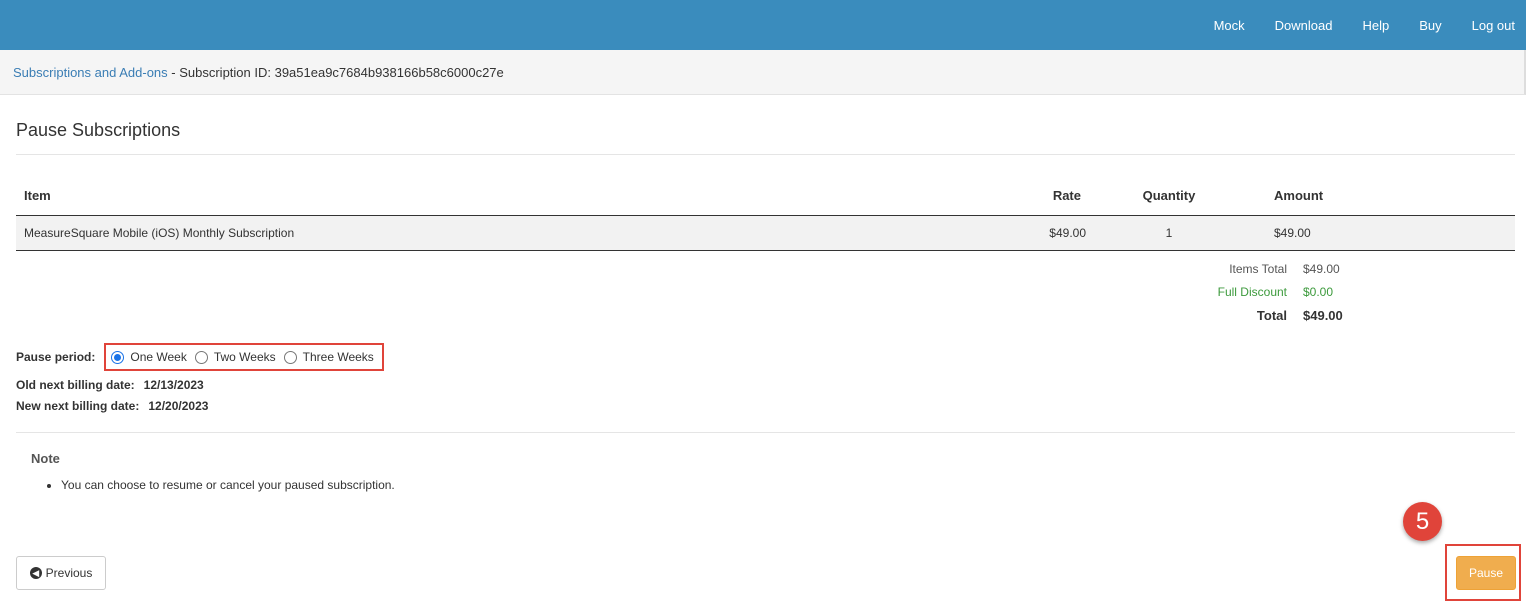 The height and width of the screenshot is (607, 1526). What do you see at coordinates (1374, 233) in the screenshot?
I see `cell-amount: $49.00` at bounding box center [1374, 233].